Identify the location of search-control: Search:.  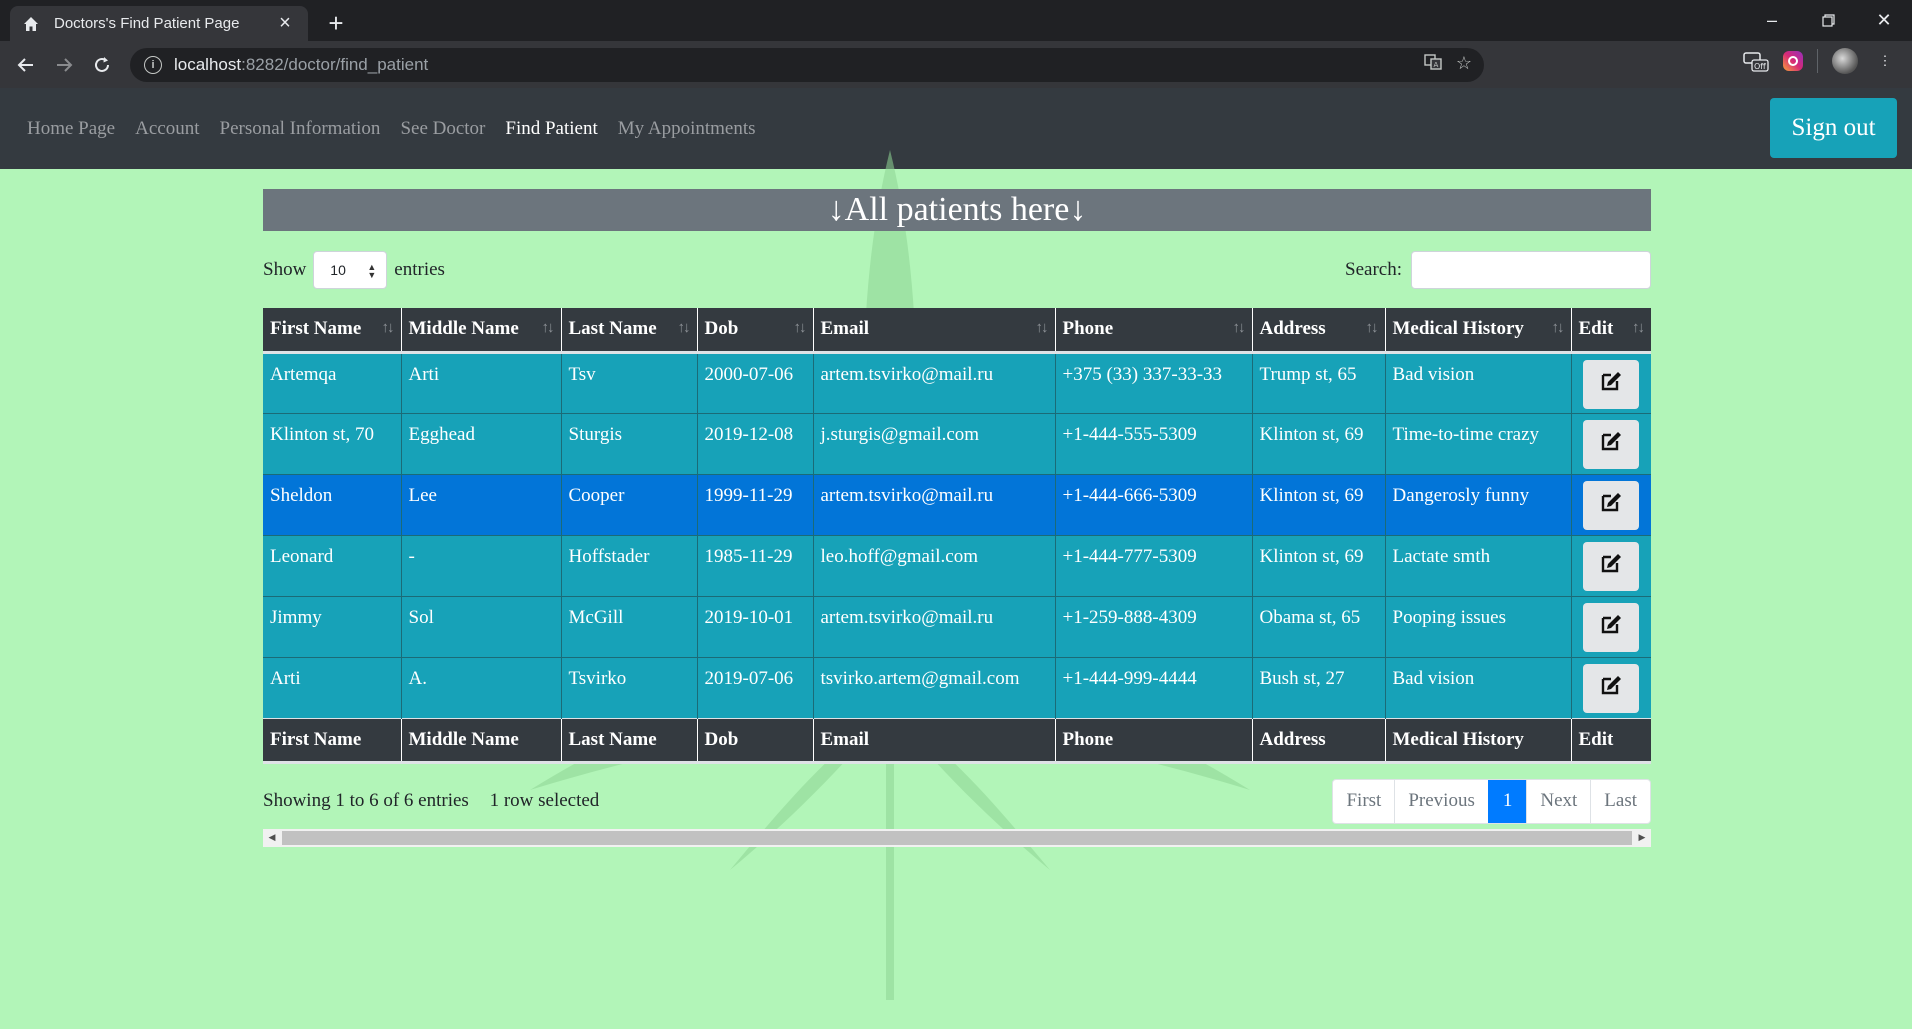
(1498, 269).